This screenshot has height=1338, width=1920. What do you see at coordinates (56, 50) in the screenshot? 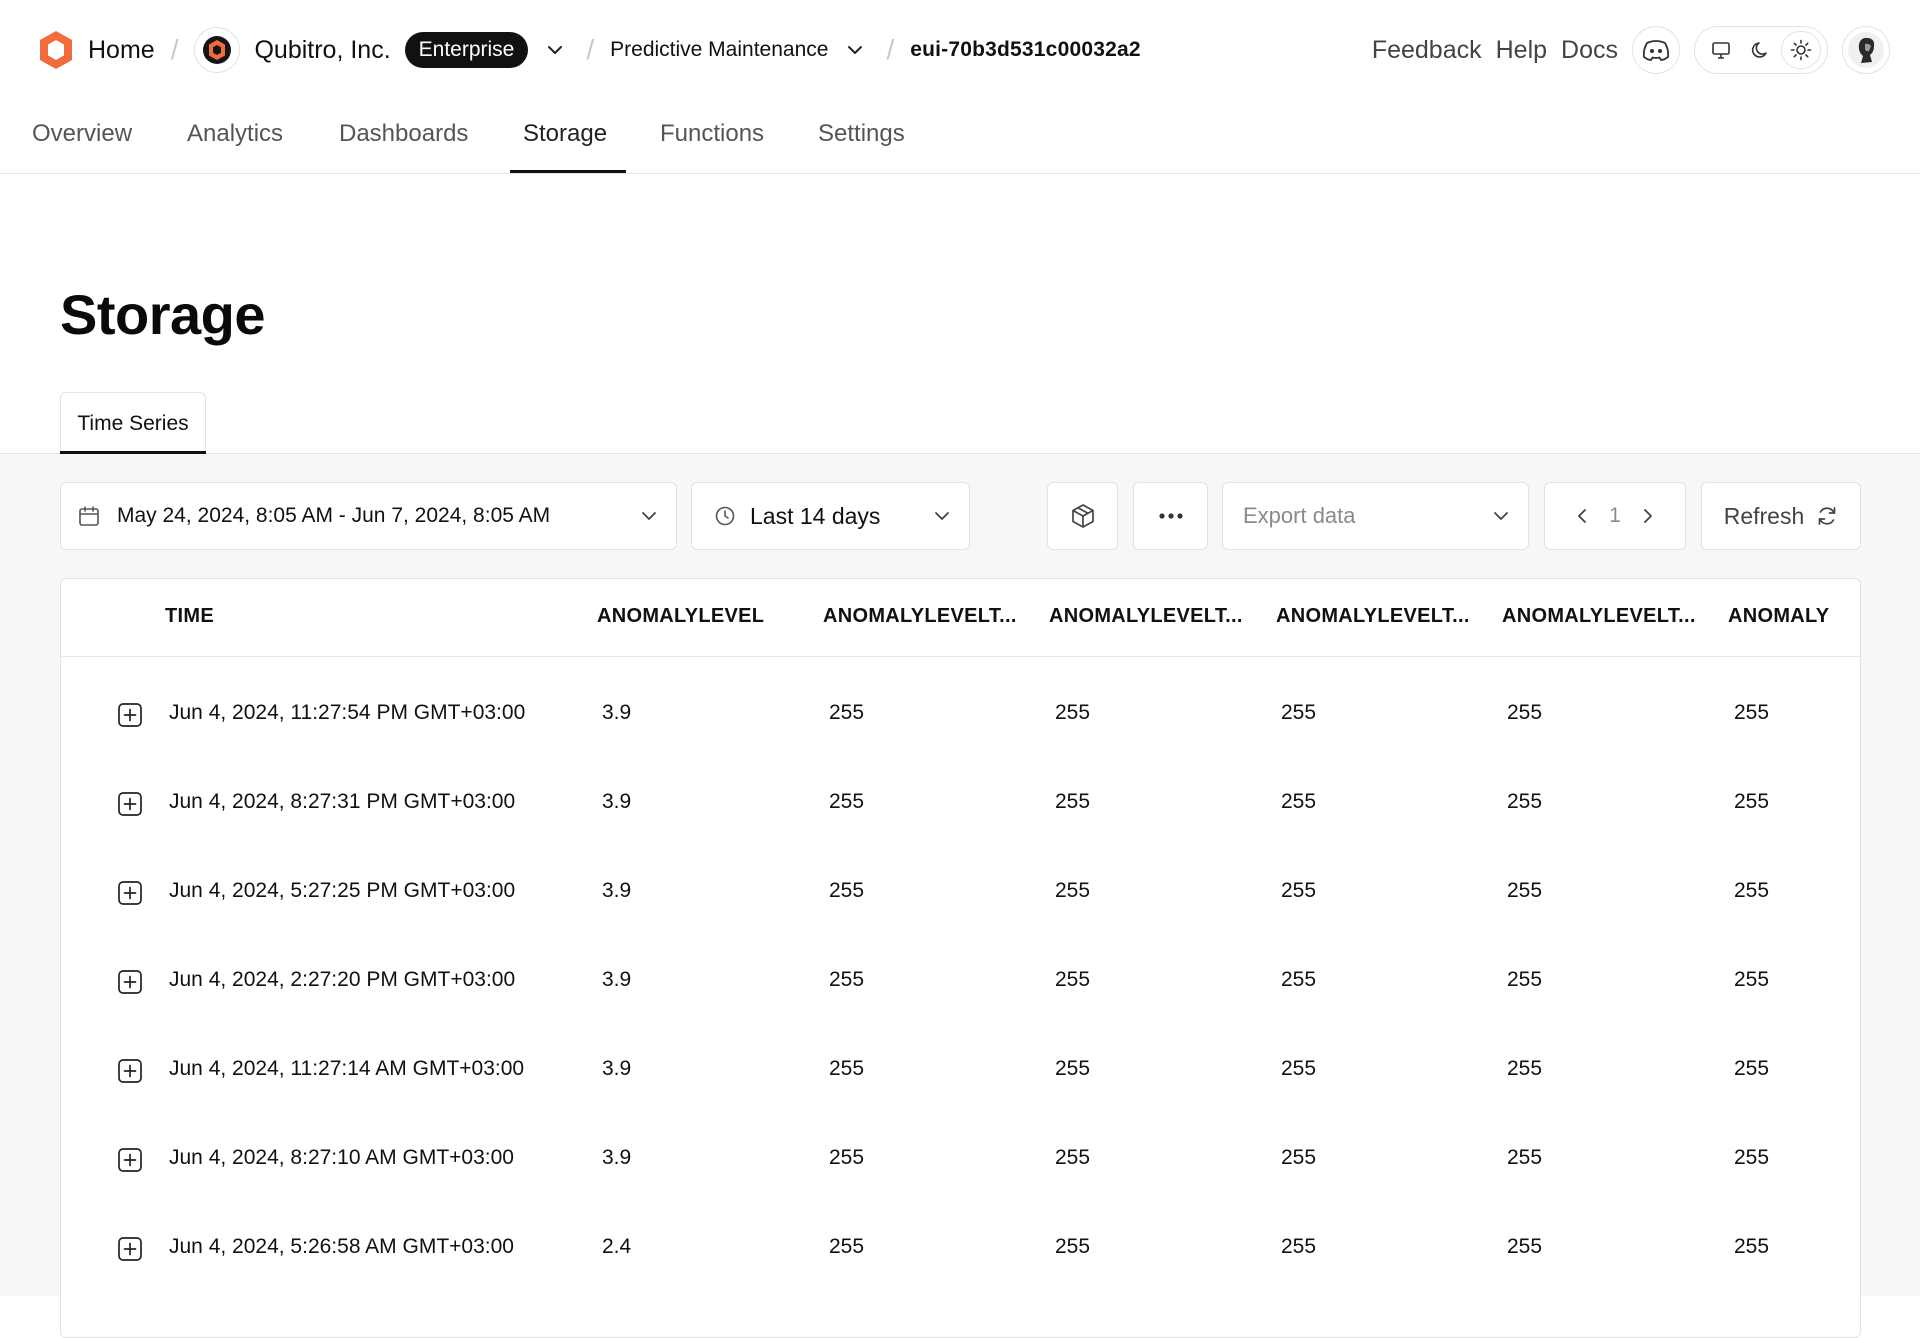
I see `qubitro-logo-icon` at bounding box center [56, 50].